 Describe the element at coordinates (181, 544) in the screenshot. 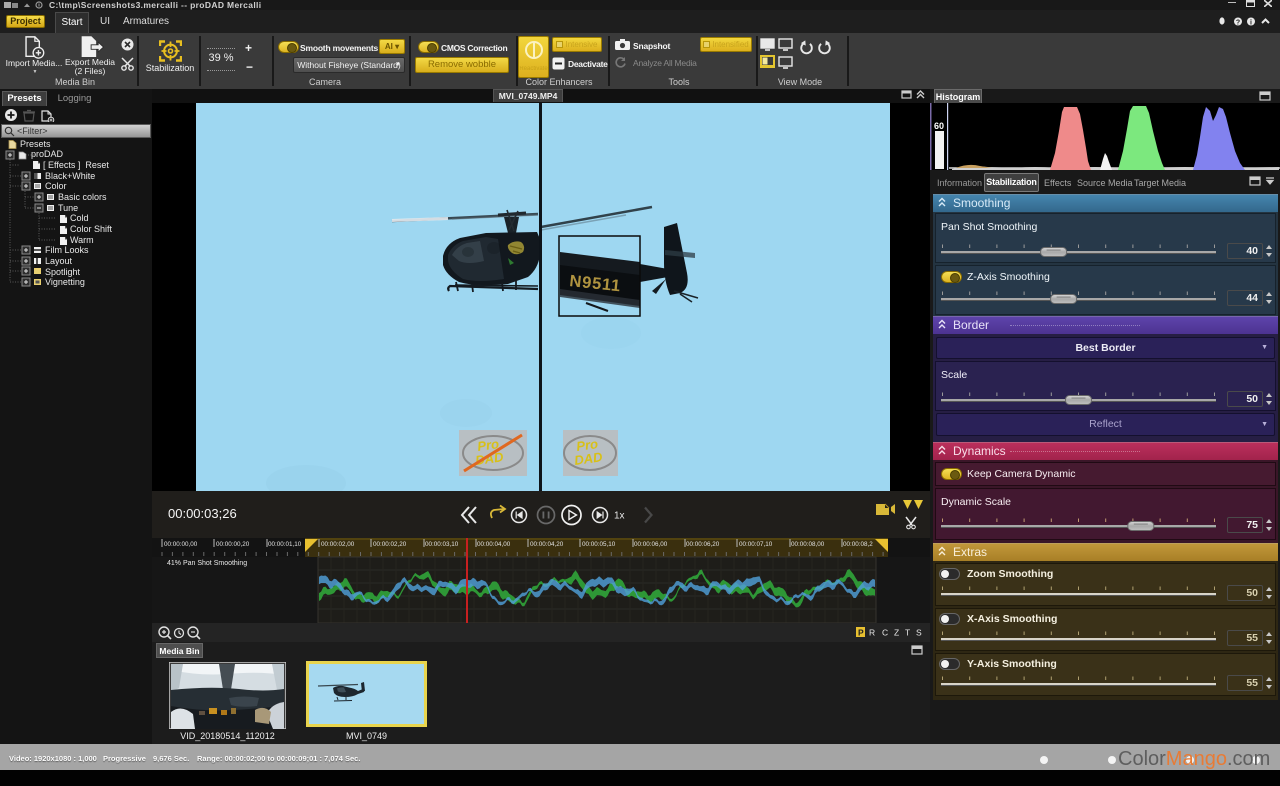

I see `svg-text: 00:00:00,00` at that location.